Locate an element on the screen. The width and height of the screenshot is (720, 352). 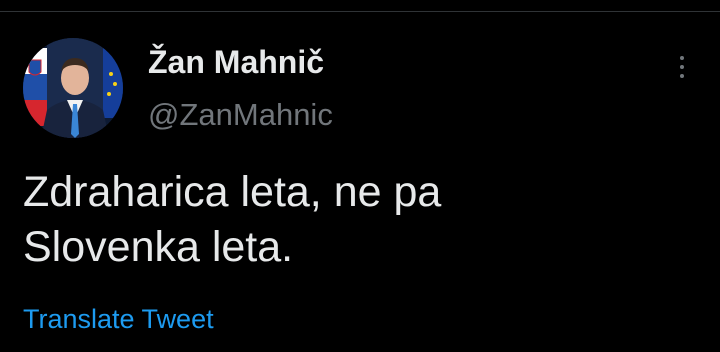
avatar-photo-icon is located at coordinates (73, 88).